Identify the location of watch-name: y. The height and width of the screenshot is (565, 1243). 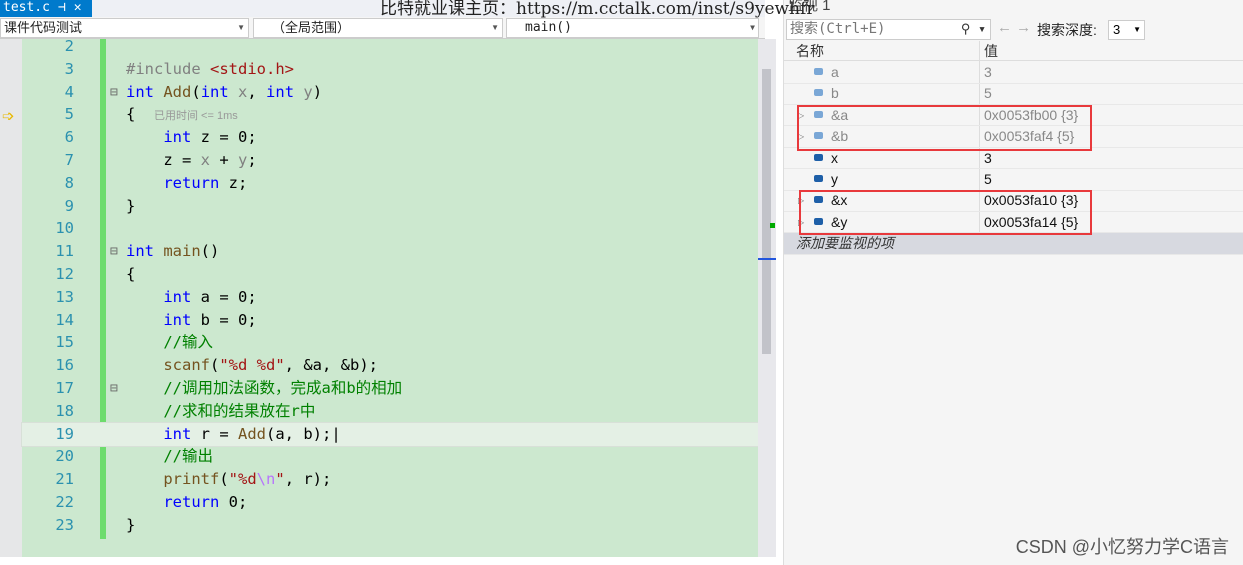
(834, 179).